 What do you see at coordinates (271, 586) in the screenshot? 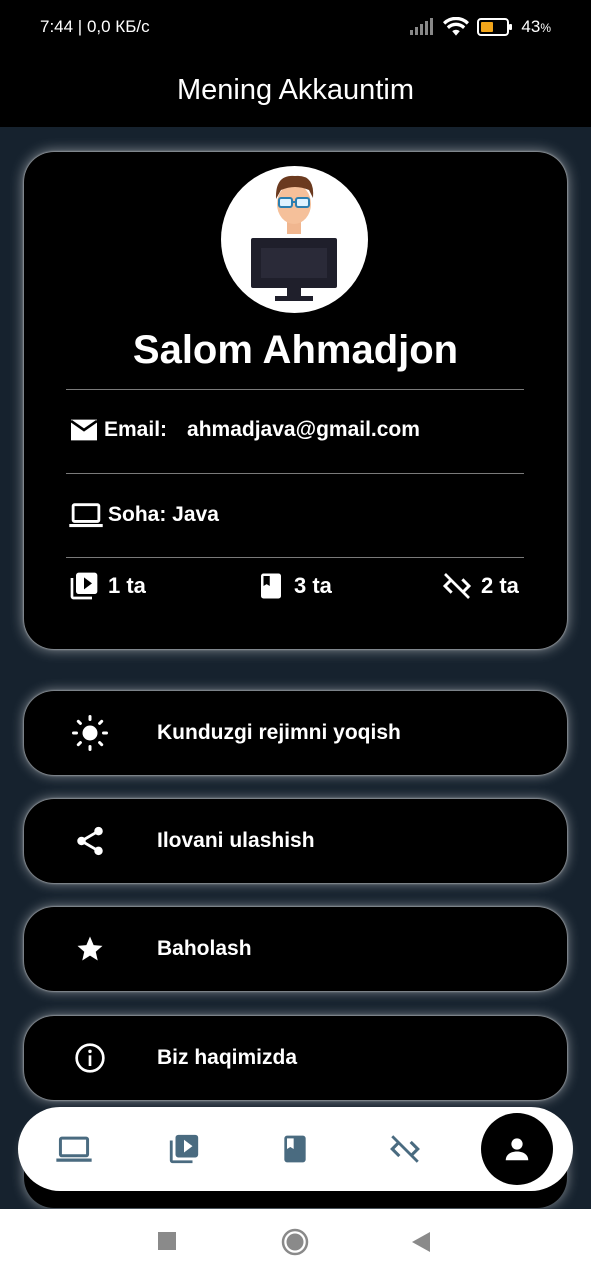
I see `book-icon` at bounding box center [271, 586].